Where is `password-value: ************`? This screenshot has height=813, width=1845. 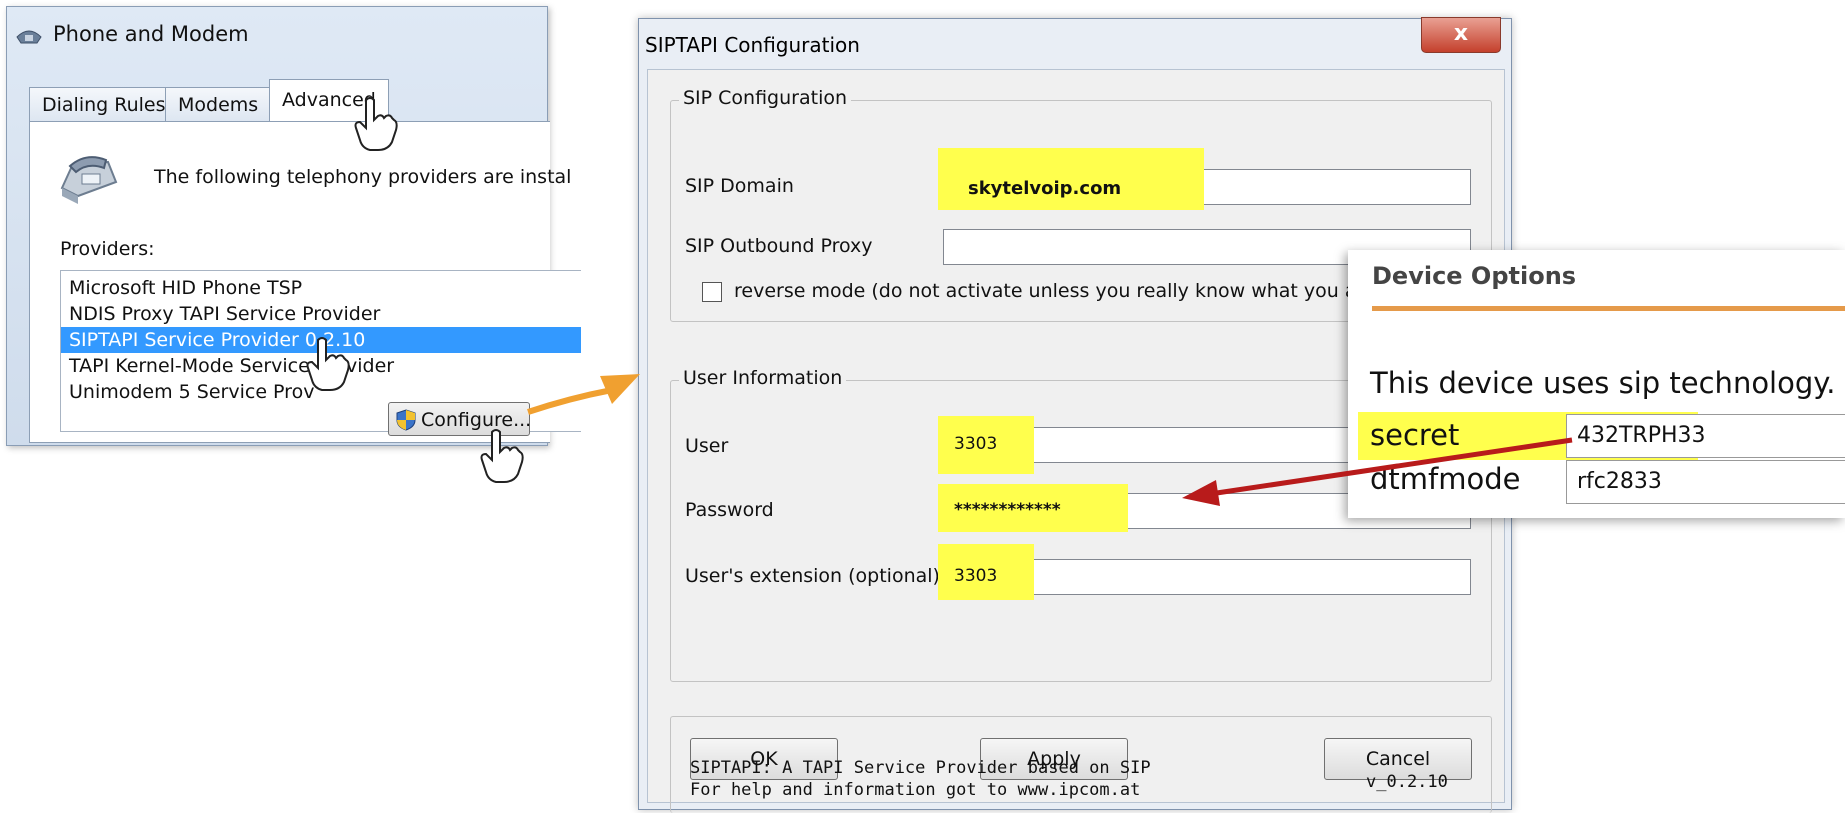 password-value: ************ is located at coordinates (1007, 510).